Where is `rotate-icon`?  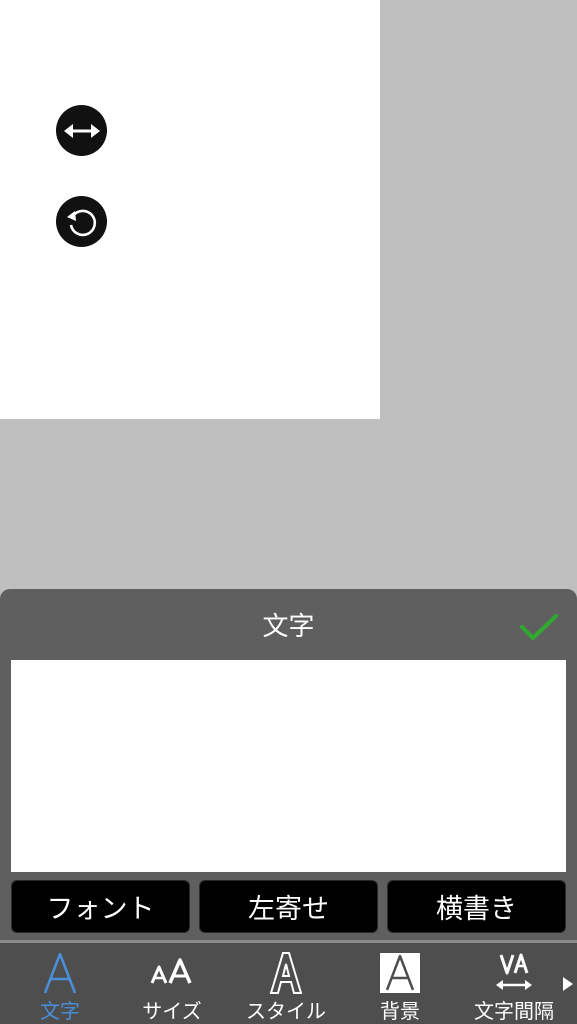
rotate-icon is located at coordinates (81, 222).